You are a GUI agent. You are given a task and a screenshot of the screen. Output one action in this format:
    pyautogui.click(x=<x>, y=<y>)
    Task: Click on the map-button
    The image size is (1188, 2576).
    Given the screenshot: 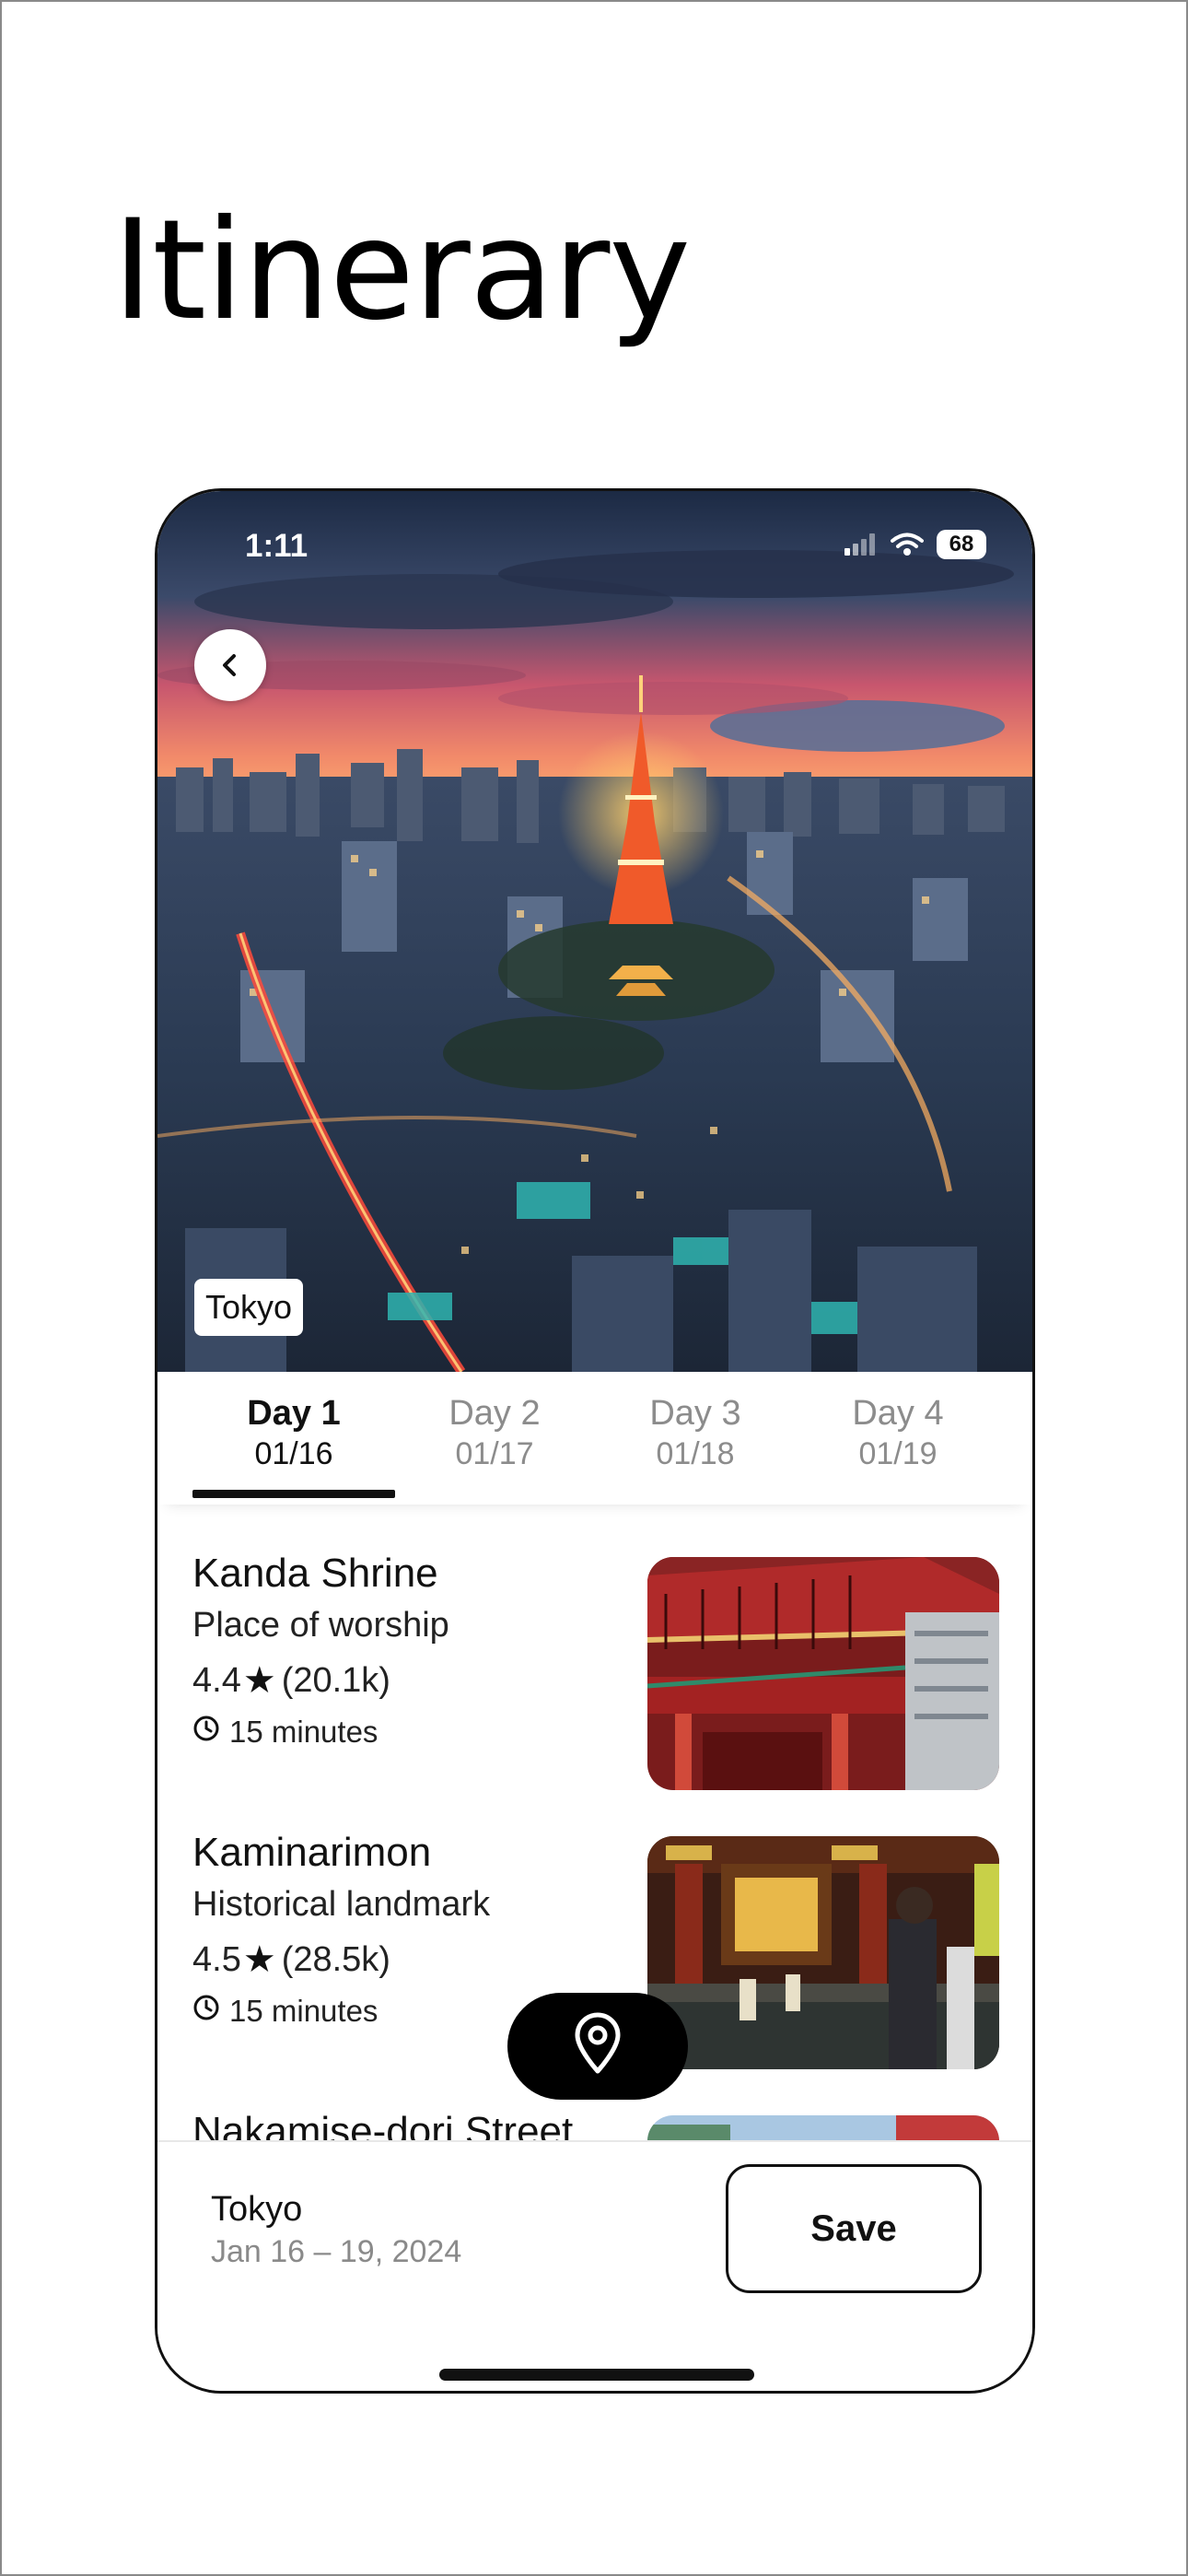 What is the action you would take?
    pyautogui.click(x=597, y=2046)
    